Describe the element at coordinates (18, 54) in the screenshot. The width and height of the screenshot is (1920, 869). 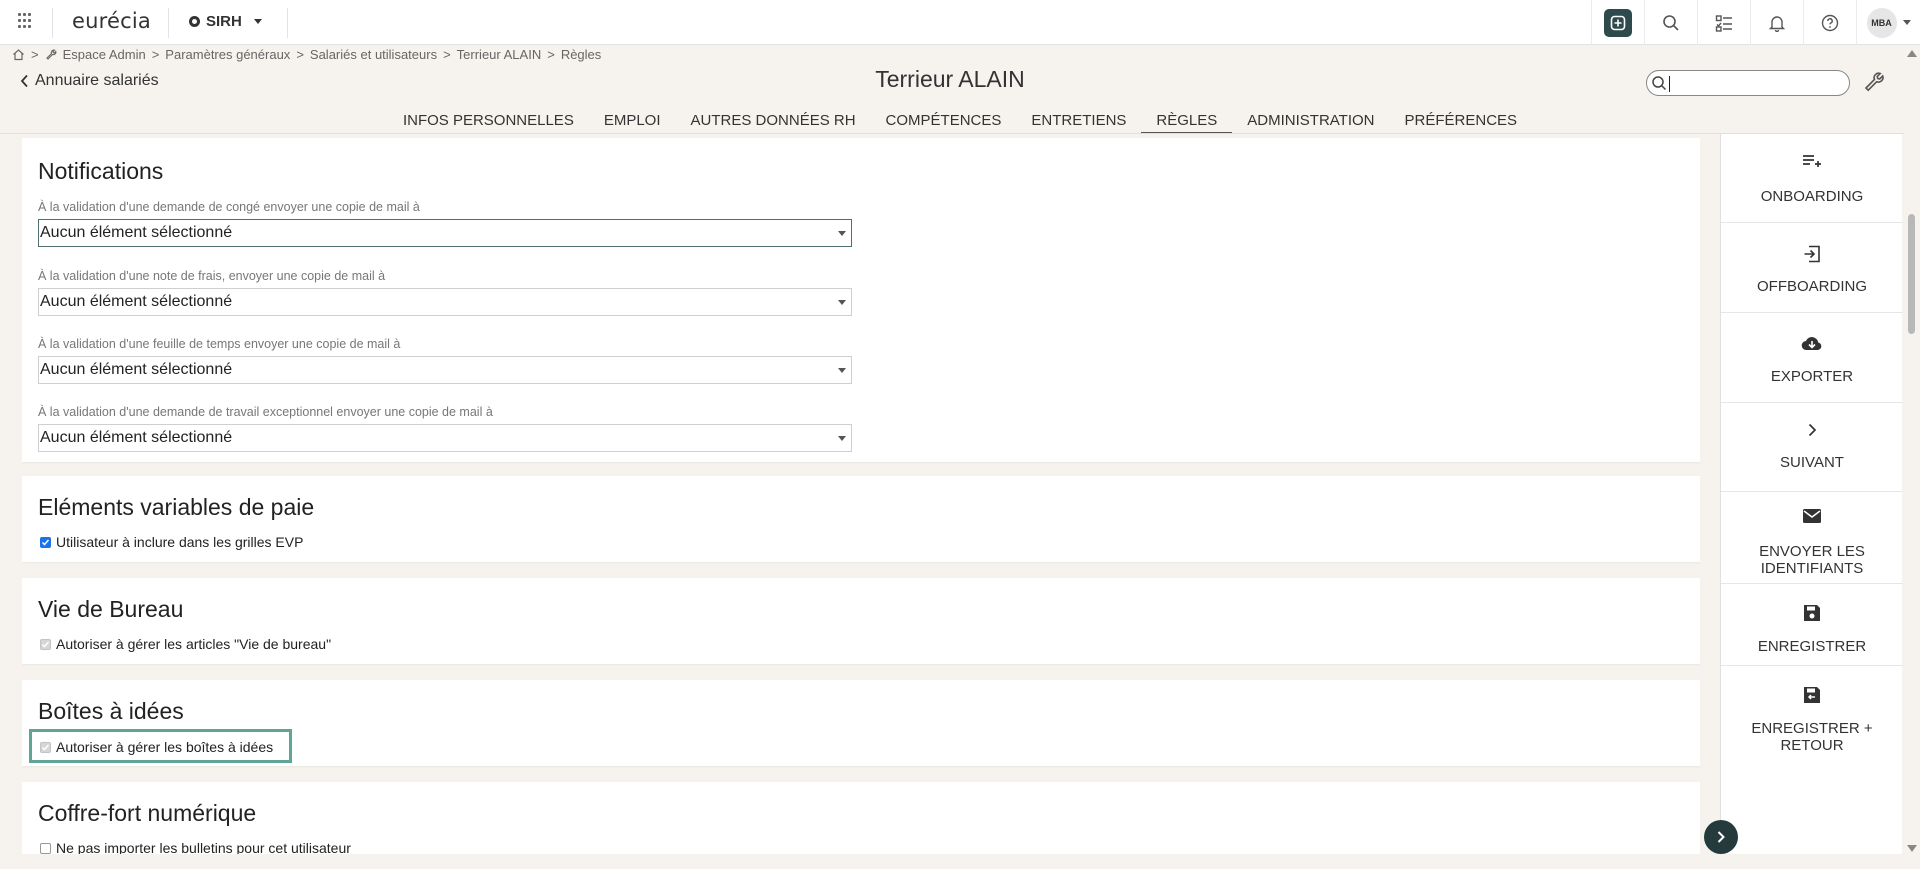
I see `home-icon` at that location.